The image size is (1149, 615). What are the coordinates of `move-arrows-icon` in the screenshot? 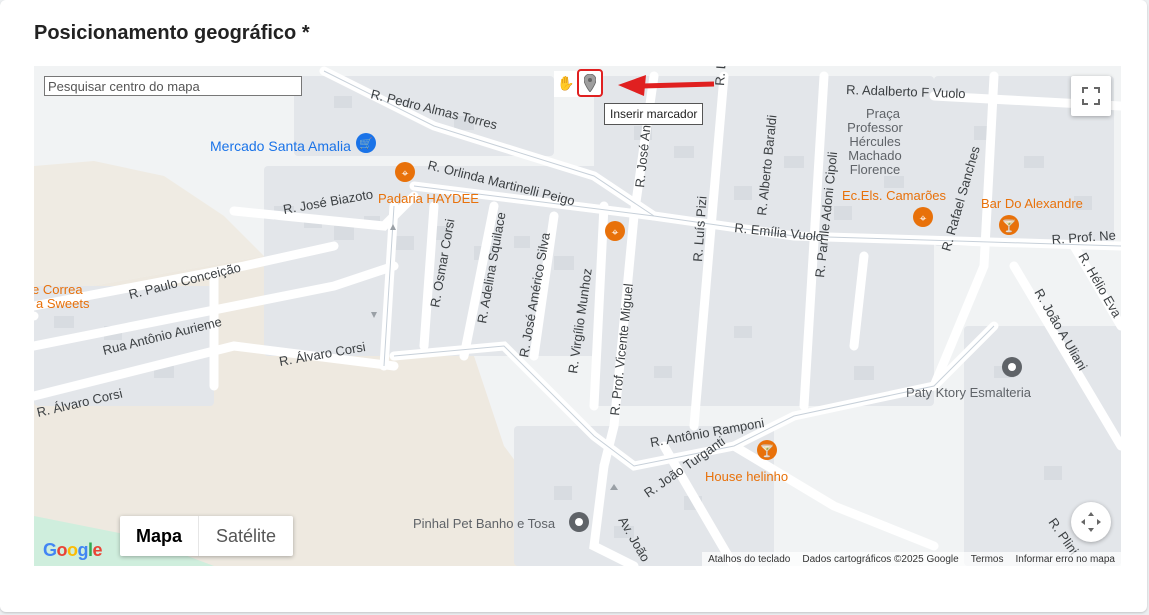 It's located at (1091, 522).